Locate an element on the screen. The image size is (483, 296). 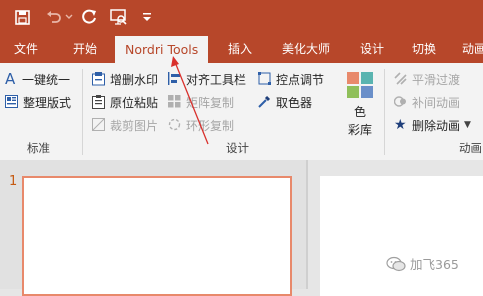
star-icon: ★ is located at coordinates (400, 125).